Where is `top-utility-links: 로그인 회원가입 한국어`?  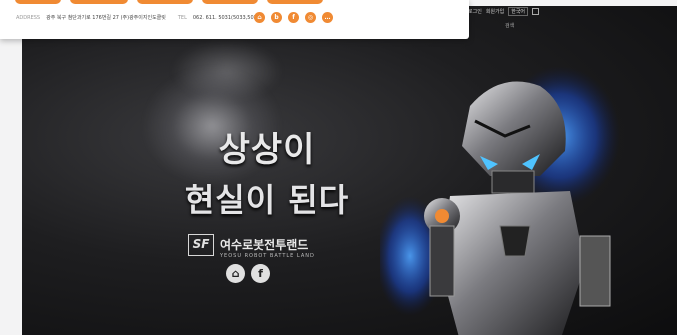
top-utility-links: 로그인 회원가입 한국어 is located at coordinates (504, 11).